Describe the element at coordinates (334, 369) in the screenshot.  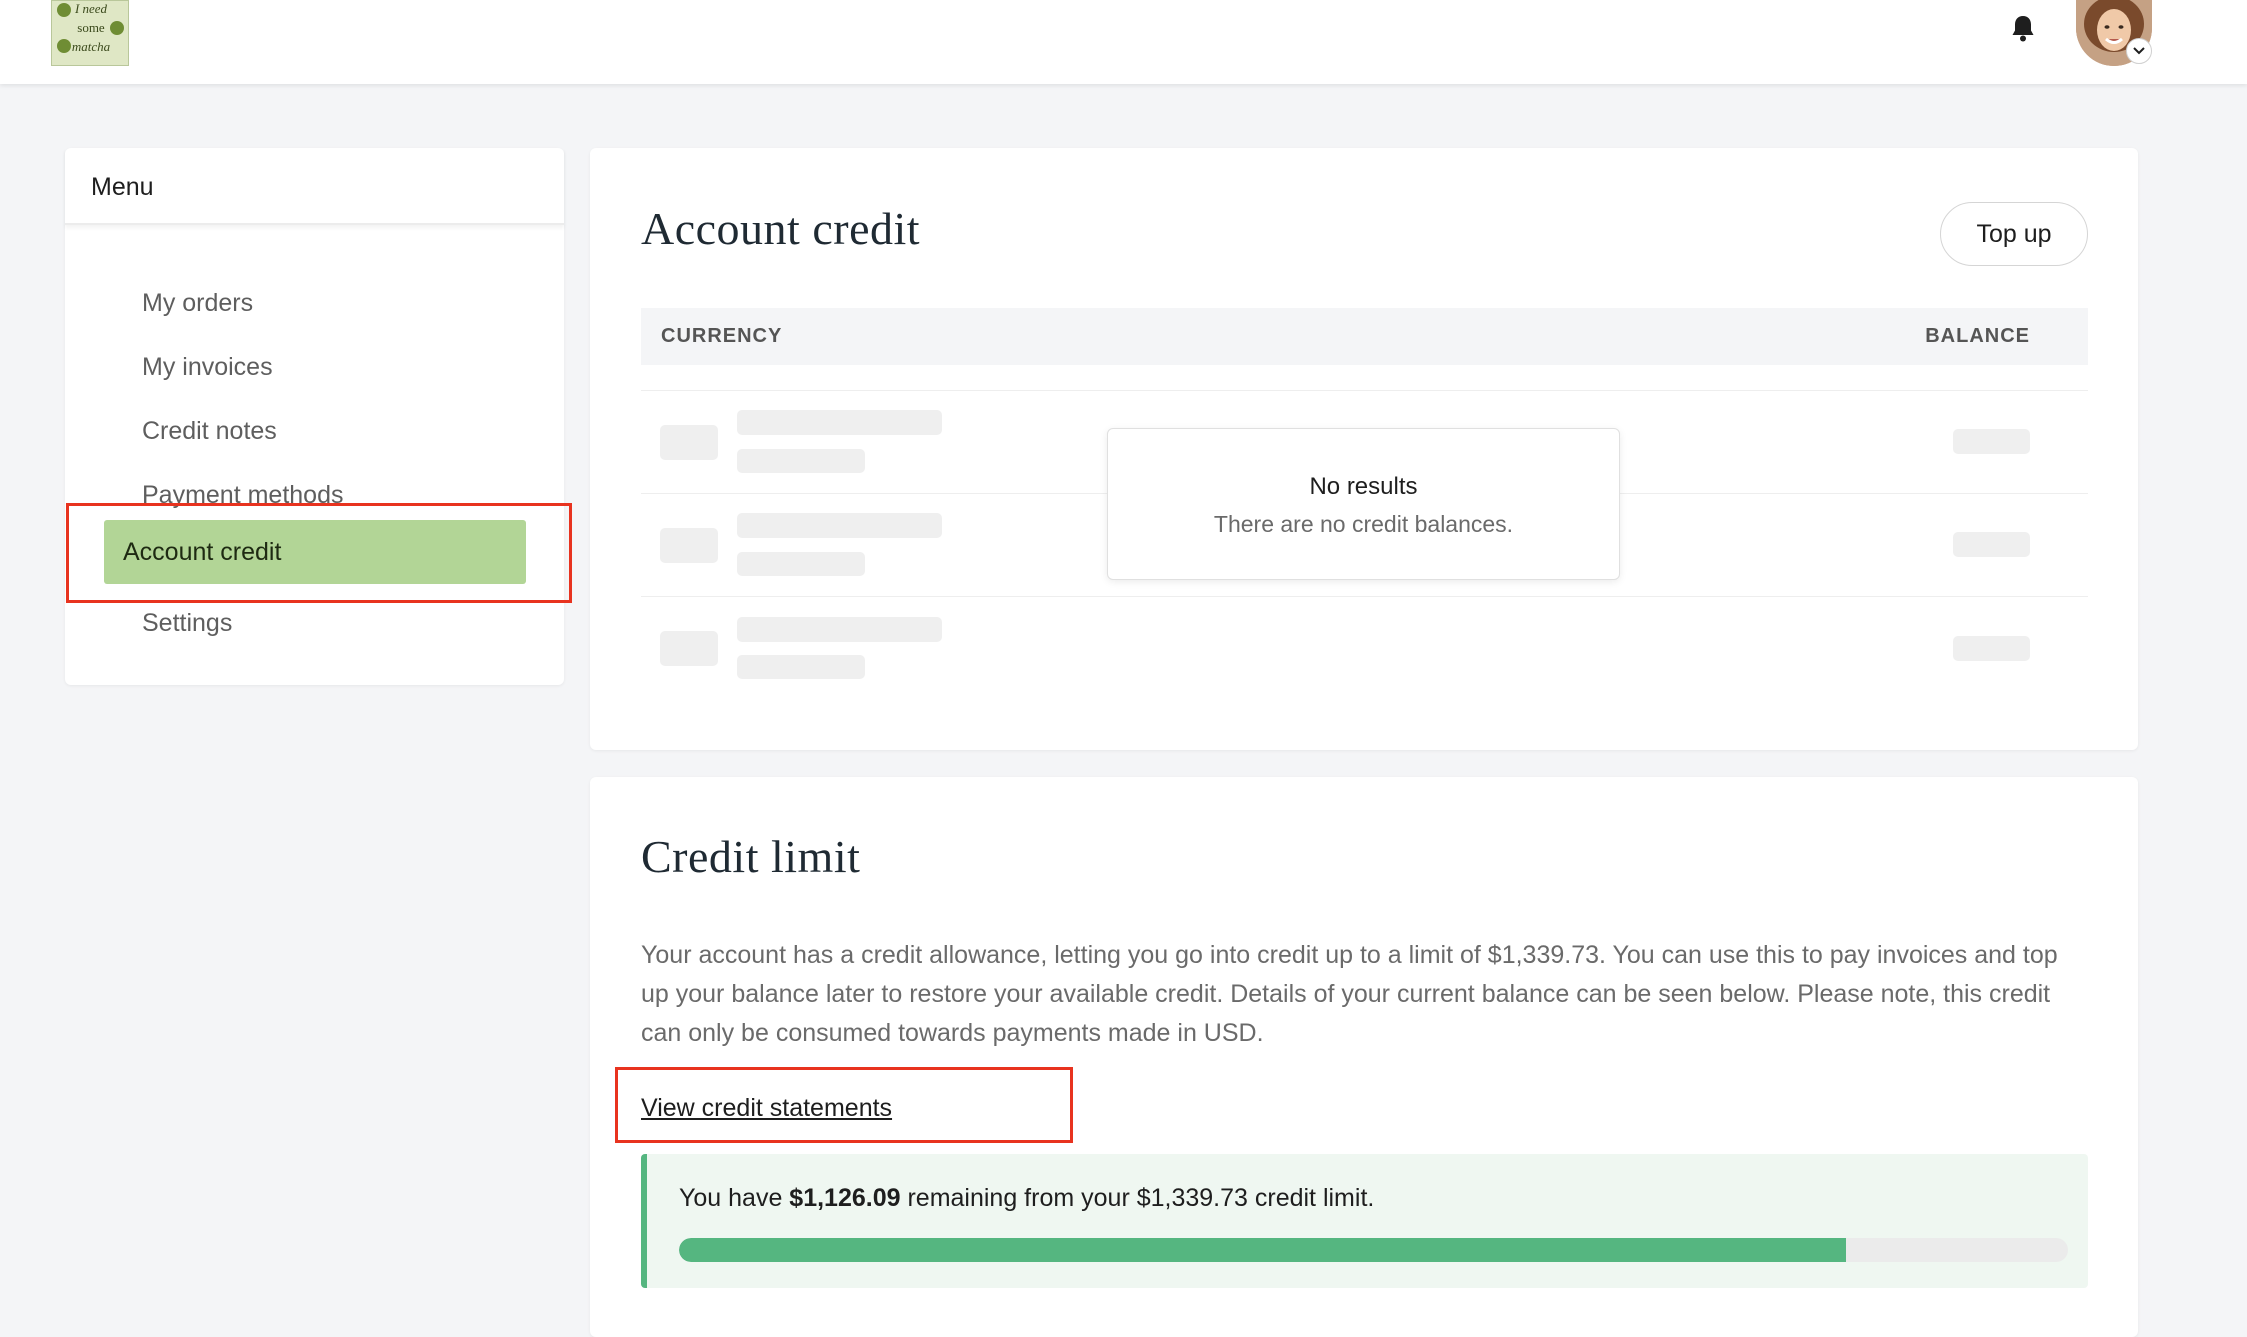
I see `menu-item-my-invoices: My invoices` at that location.